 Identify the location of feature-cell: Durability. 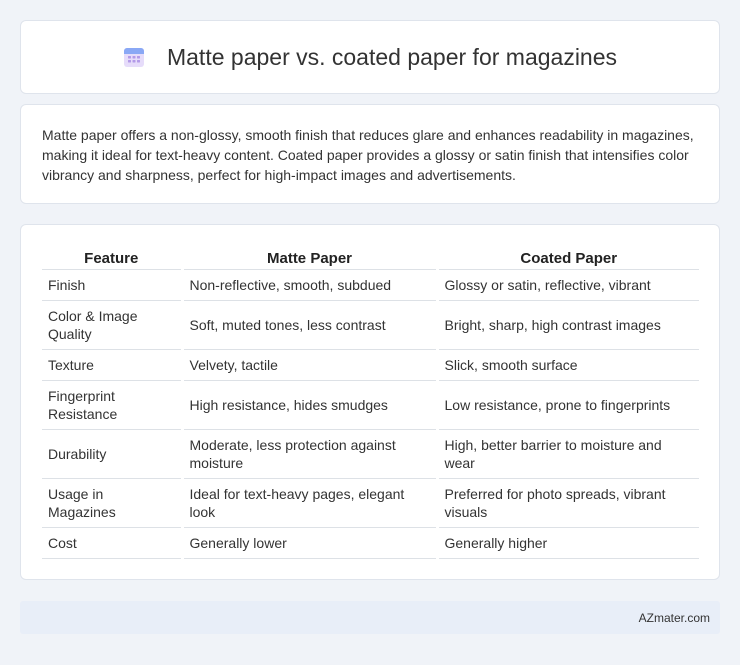
(113, 454).